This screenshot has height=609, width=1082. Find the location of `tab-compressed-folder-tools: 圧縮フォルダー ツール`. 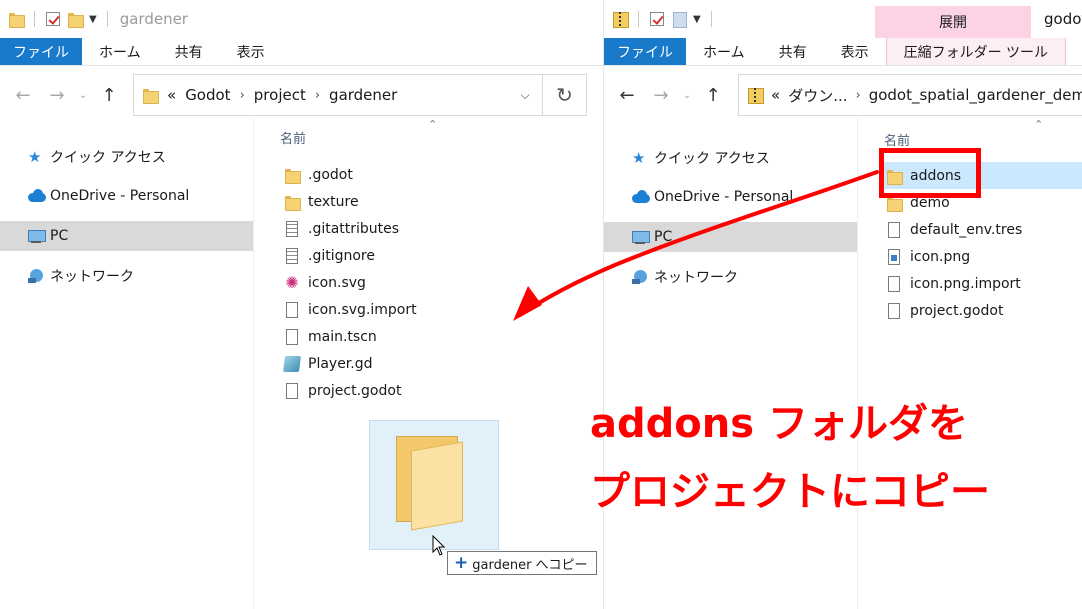

tab-compressed-folder-tools: 圧縮フォルダー ツール is located at coordinates (976, 51).